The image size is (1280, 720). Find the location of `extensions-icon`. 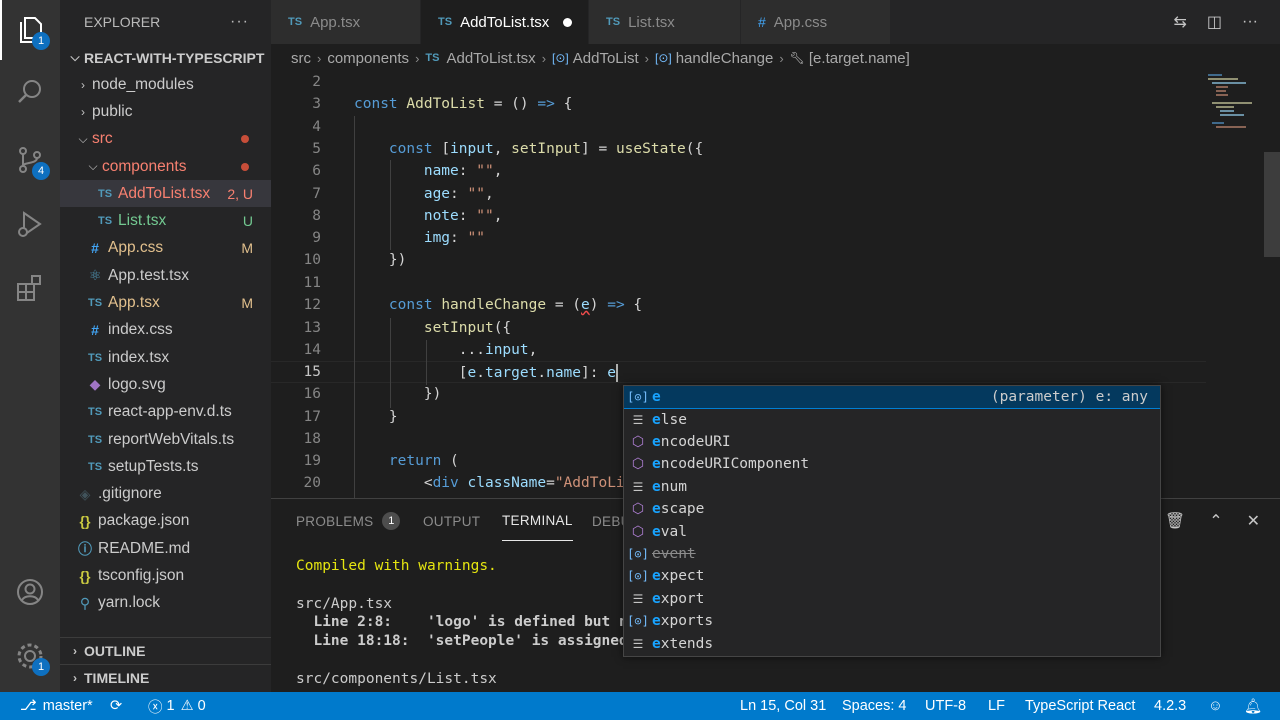

extensions-icon is located at coordinates (30, 288).